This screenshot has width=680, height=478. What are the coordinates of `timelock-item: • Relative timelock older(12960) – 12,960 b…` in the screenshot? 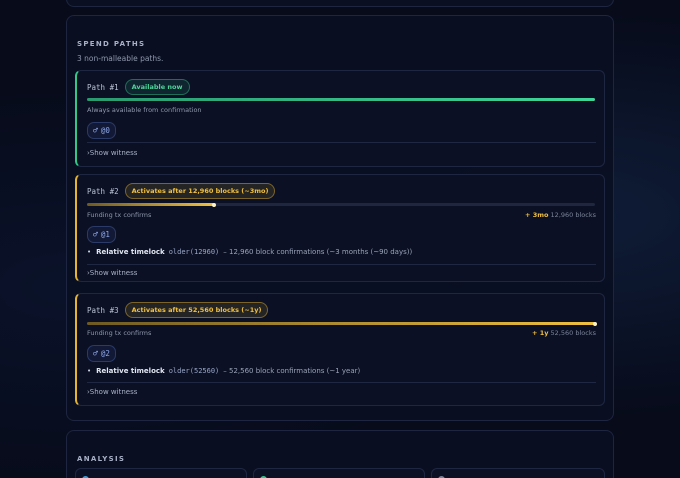 It's located at (249, 252).